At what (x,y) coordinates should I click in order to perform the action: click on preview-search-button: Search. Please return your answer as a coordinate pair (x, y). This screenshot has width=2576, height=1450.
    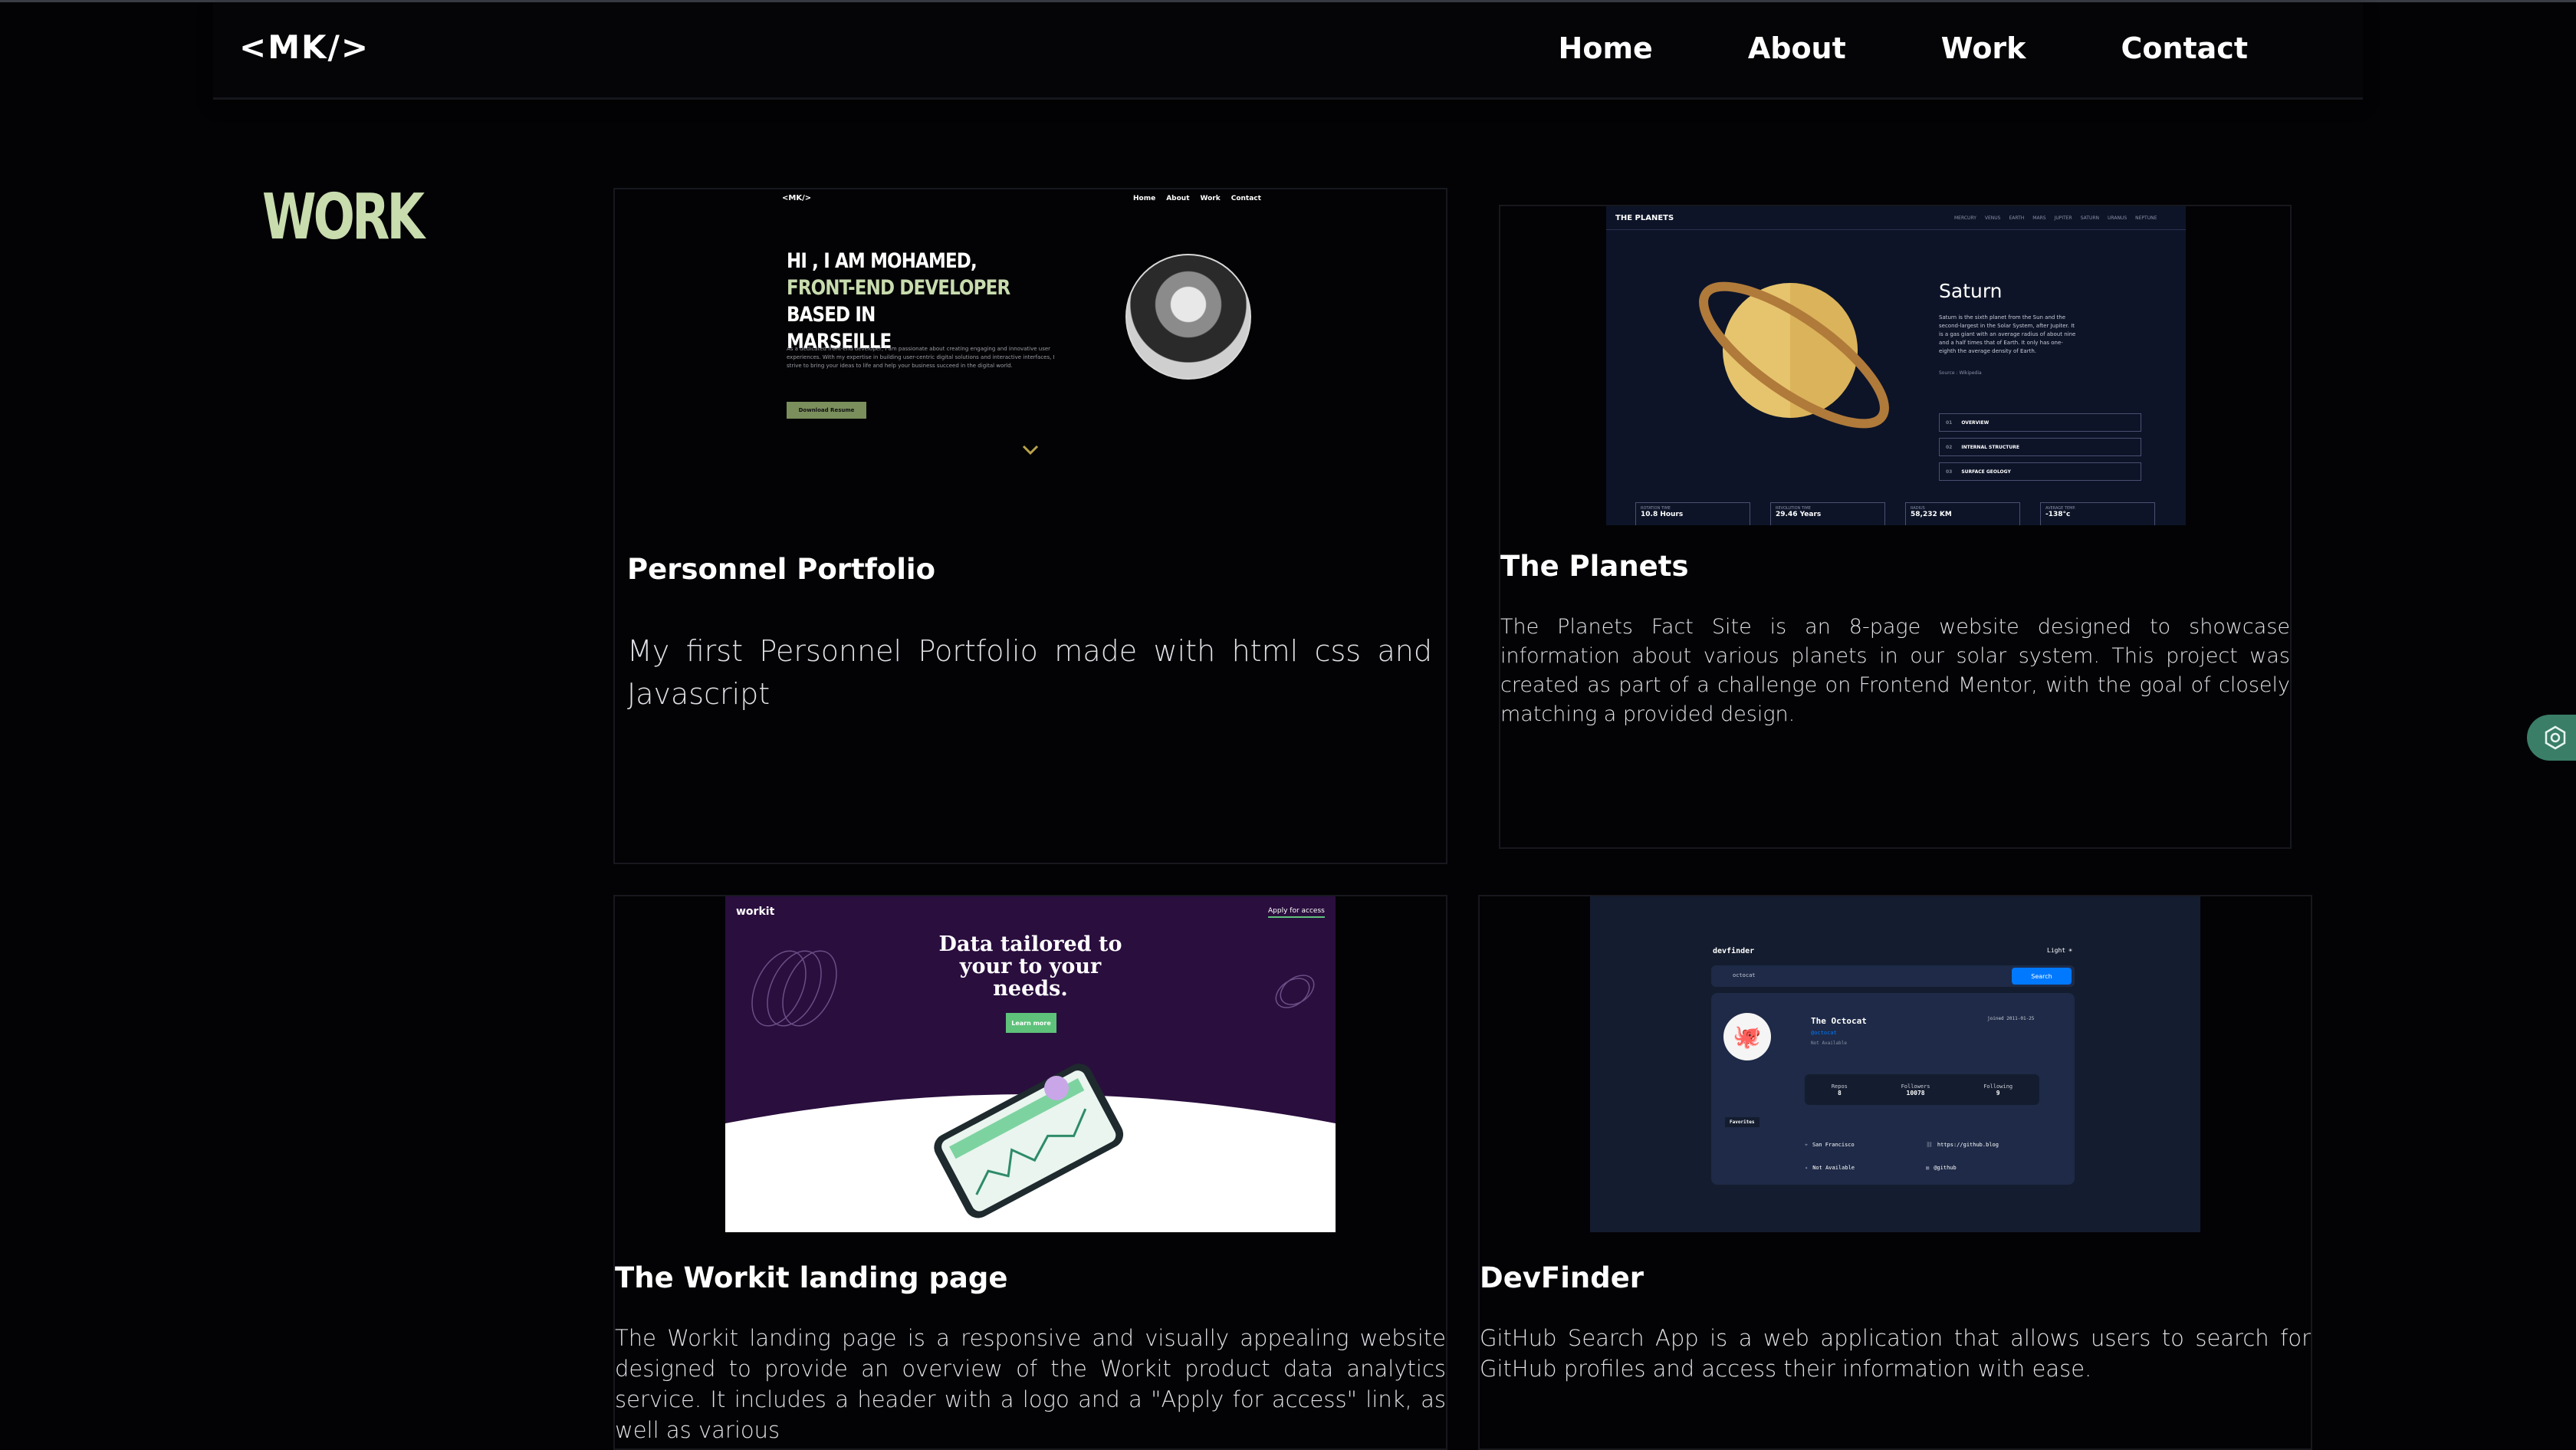
    Looking at the image, I should click on (2042, 976).